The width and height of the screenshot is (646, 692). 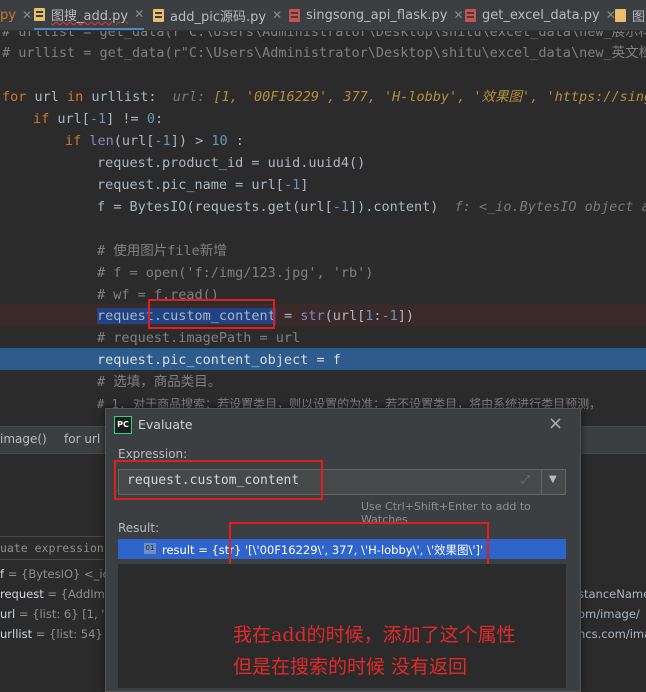 What do you see at coordinates (541, 482) in the screenshot?
I see `divider` at bounding box center [541, 482].